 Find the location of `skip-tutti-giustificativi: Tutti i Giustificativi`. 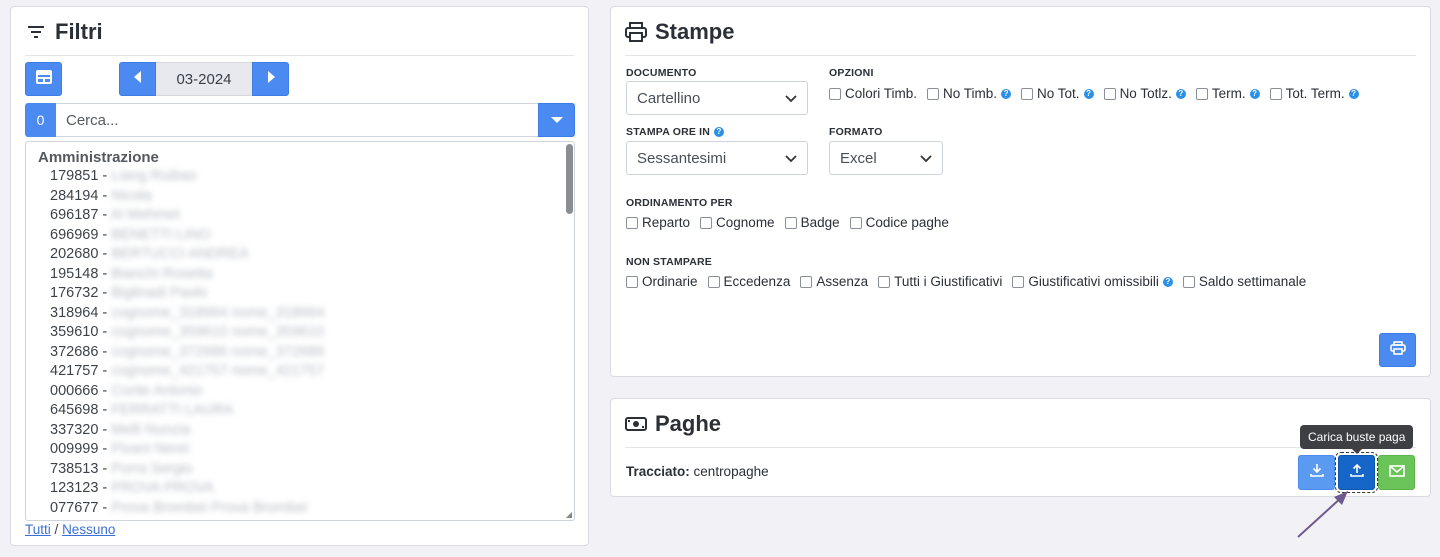

skip-tutti-giustificativi: Tutti i Giustificativi is located at coordinates (940, 281).